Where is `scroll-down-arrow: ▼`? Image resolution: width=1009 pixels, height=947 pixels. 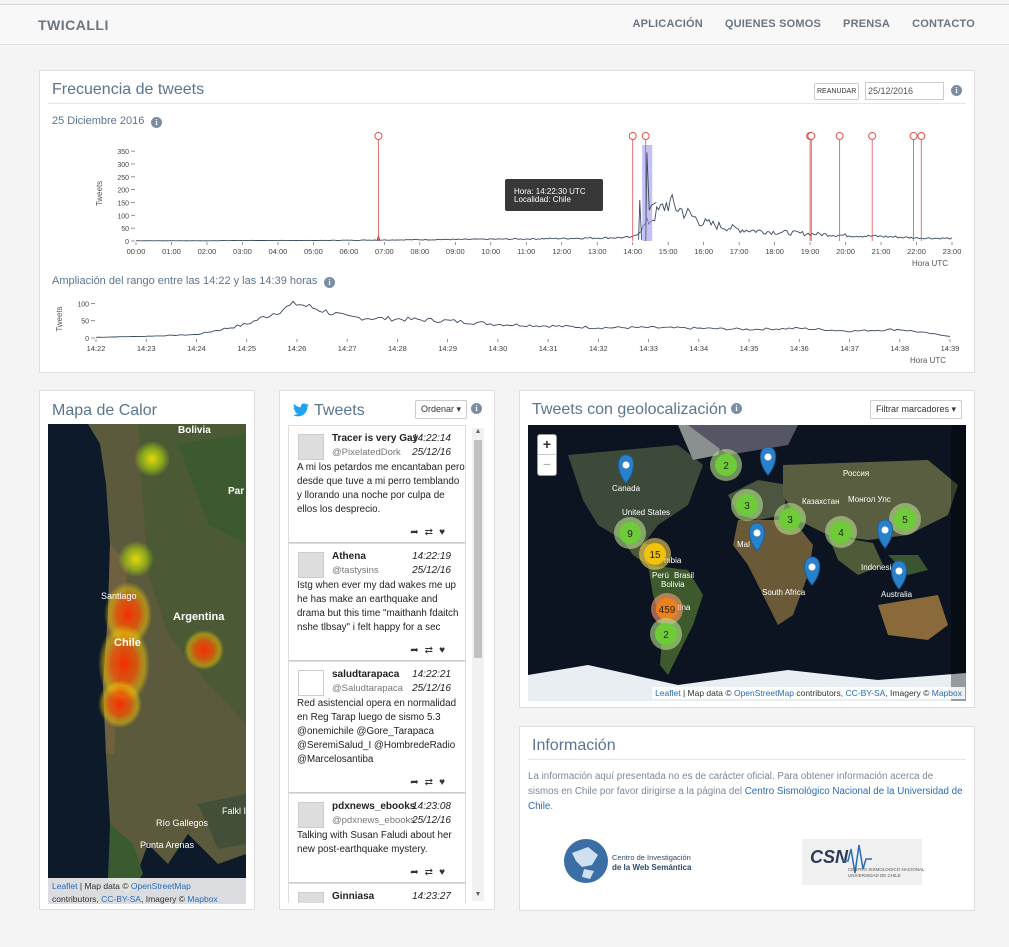 scroll-down-arrow: ▼ is located at coordinates (478, 896).